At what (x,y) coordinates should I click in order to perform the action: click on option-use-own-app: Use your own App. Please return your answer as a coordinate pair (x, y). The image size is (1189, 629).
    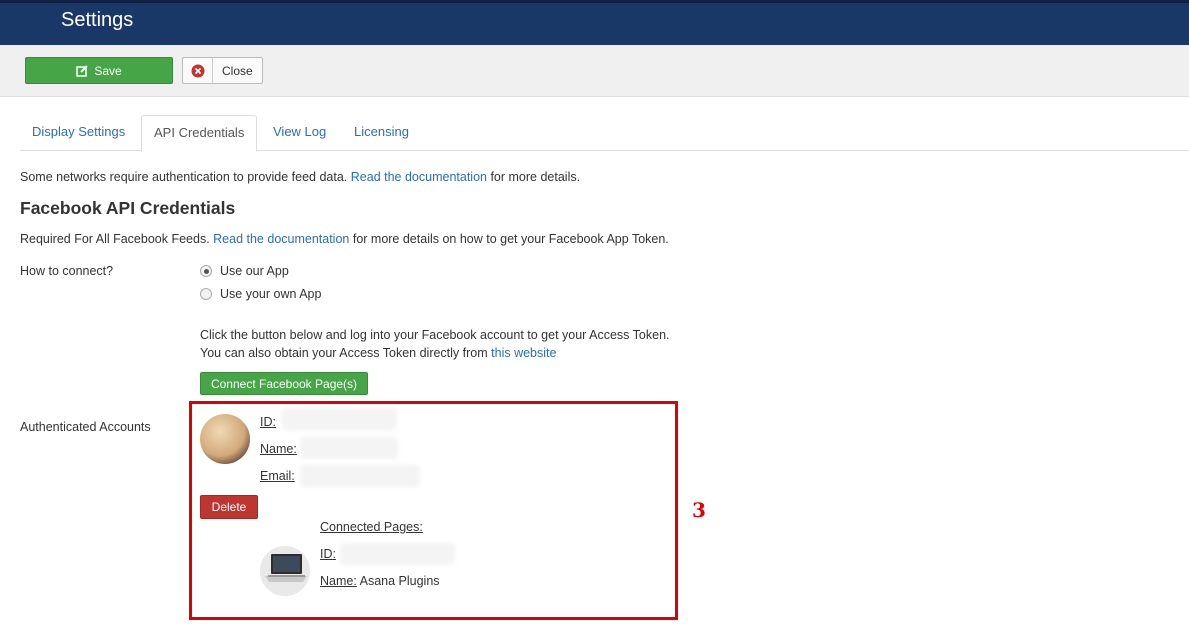
    Looking at the image, I should click on (260, 294).